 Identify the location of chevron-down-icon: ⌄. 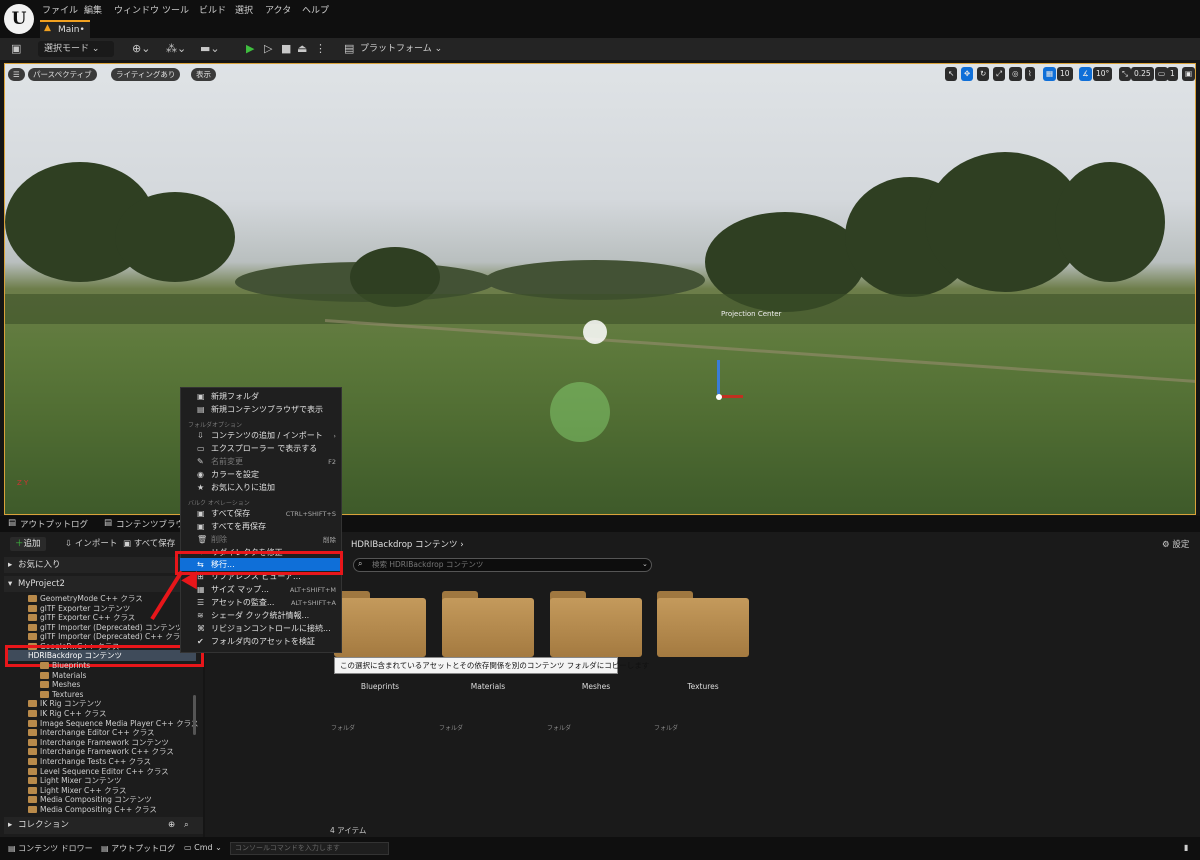
(645, 564).